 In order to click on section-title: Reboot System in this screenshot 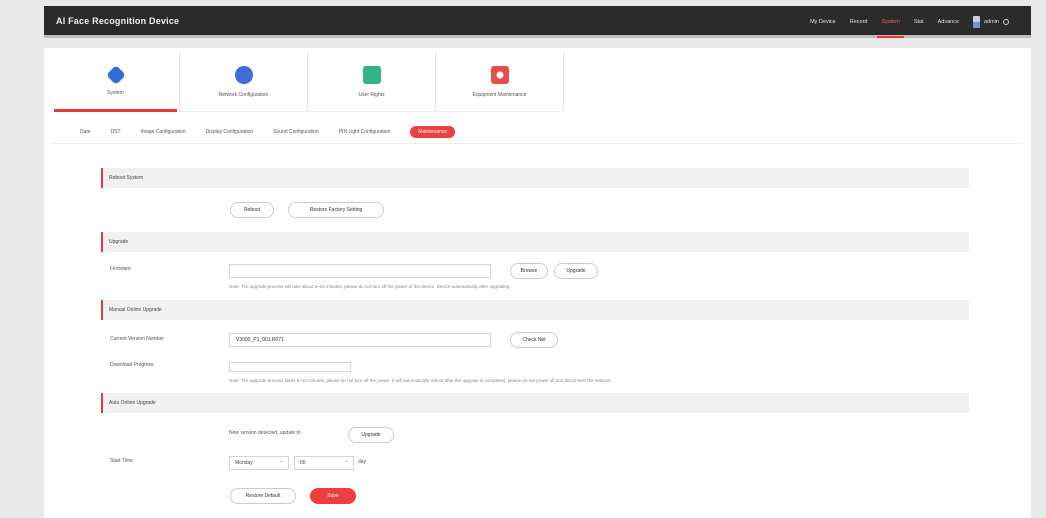, I will do `click(126, 178)`.